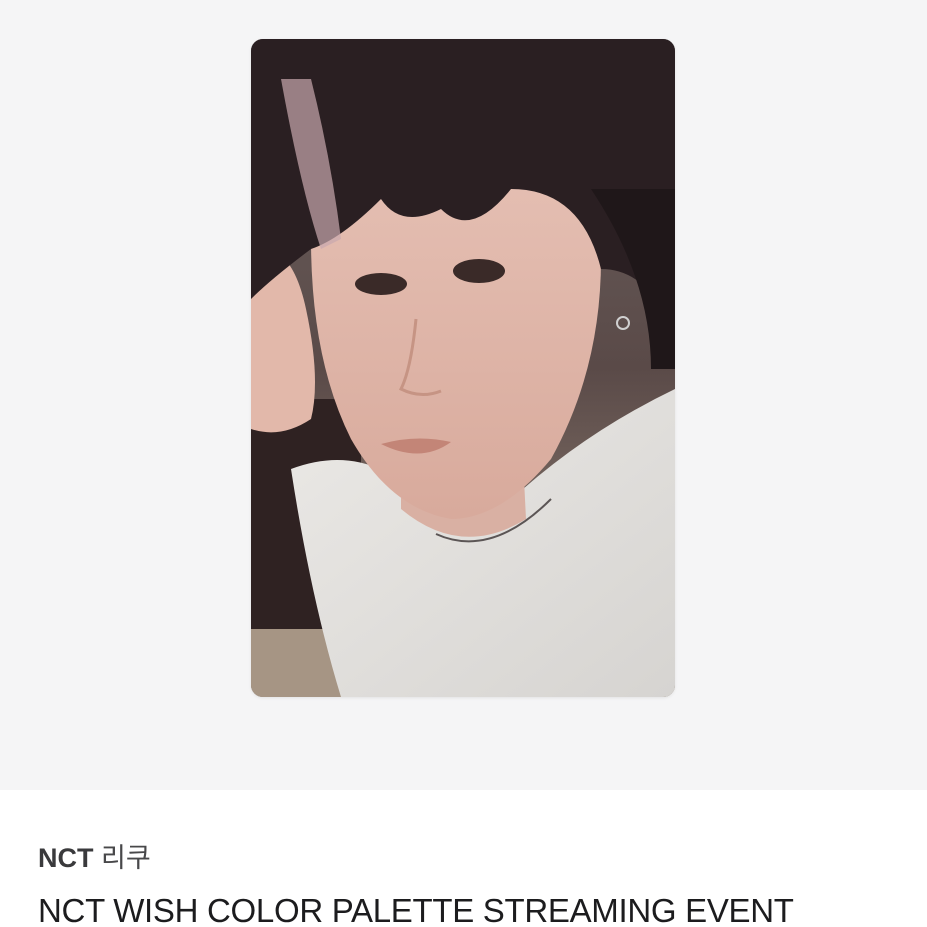  What do you see at coordinates (66, 858) in the screenshot?
I see `group-name: NCT` at bounding box center [66, 858].